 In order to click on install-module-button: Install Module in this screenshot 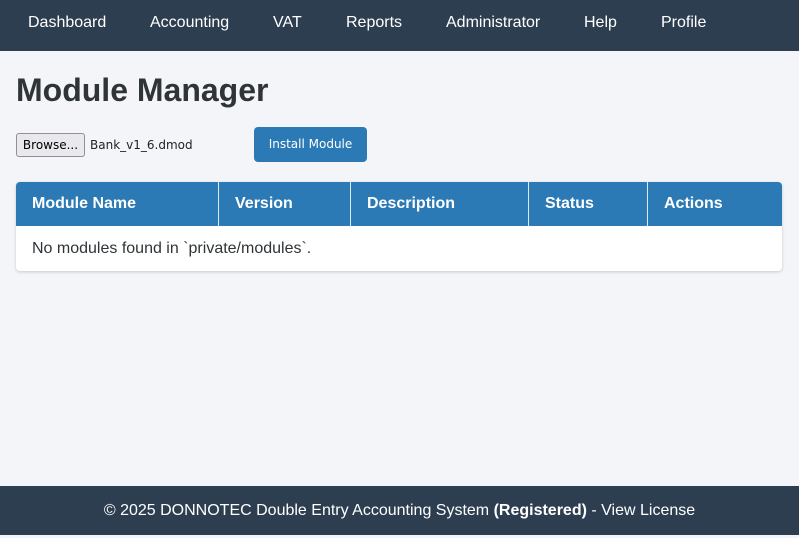, I will do `click(310, 144)`.